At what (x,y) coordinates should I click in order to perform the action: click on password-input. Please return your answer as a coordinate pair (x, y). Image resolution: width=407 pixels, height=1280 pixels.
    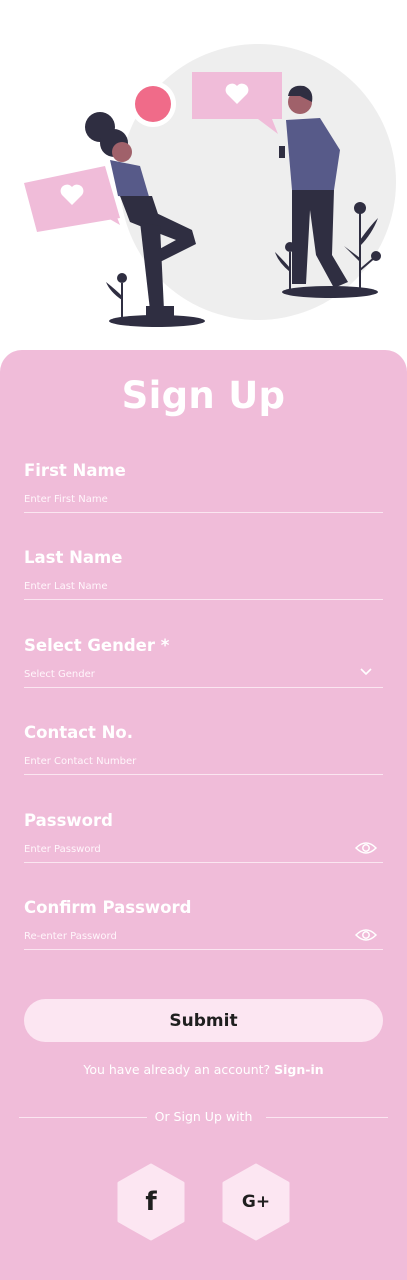
    Looking at the image, I should click on (189, 849).